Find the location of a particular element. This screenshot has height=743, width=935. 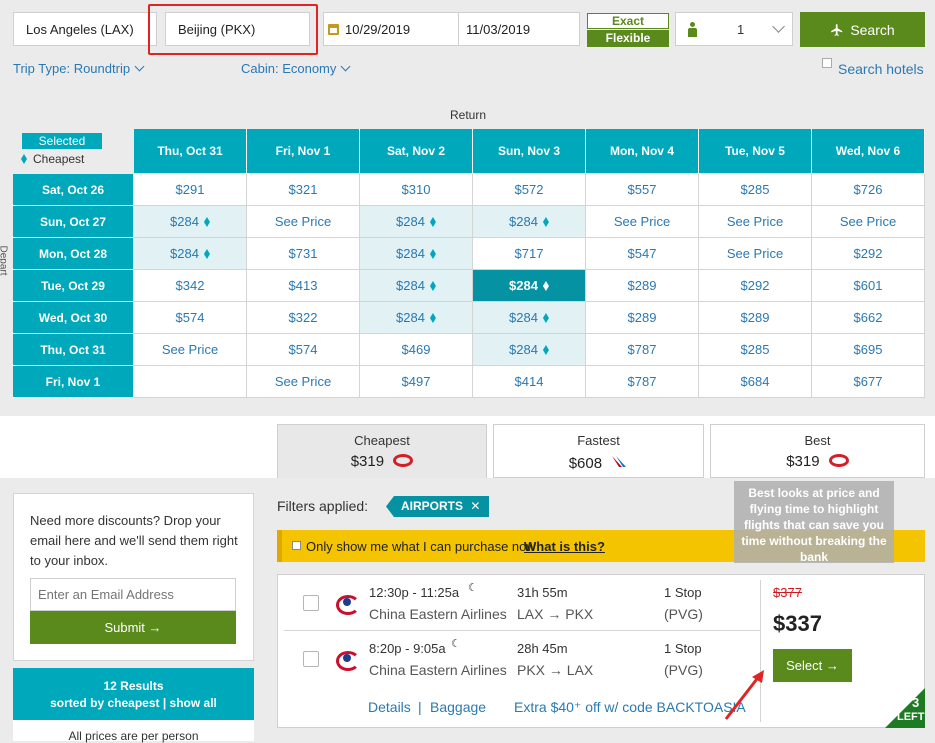

return-date-header: Wed, Nov 6 is located at coordinates (868, 151).